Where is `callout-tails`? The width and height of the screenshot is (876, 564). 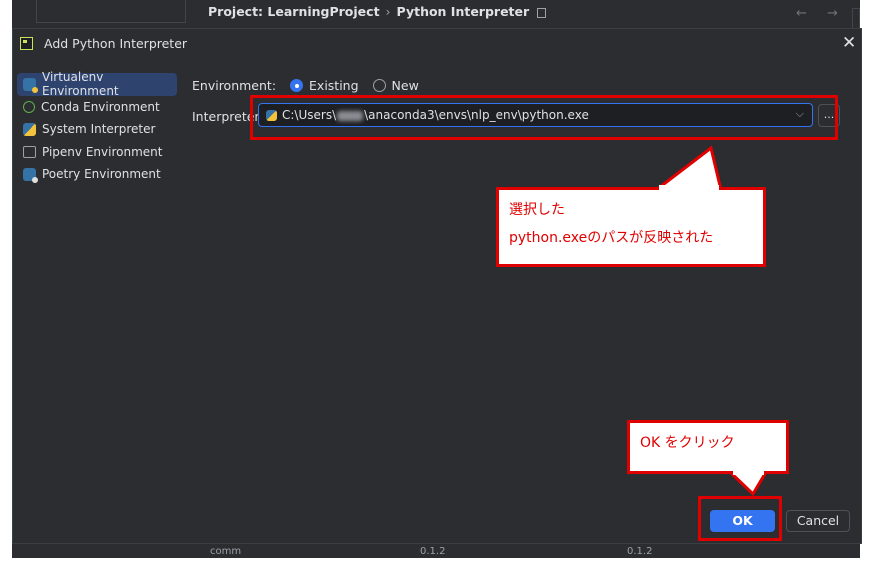
callout-tails is located at coordinates (710, 321).